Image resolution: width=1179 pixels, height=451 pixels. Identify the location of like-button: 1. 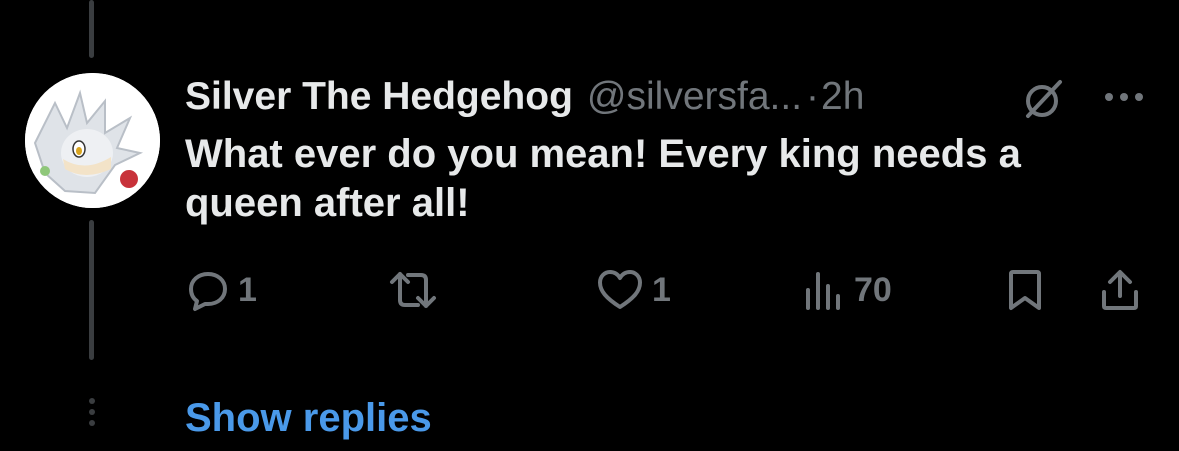
(633, 290).